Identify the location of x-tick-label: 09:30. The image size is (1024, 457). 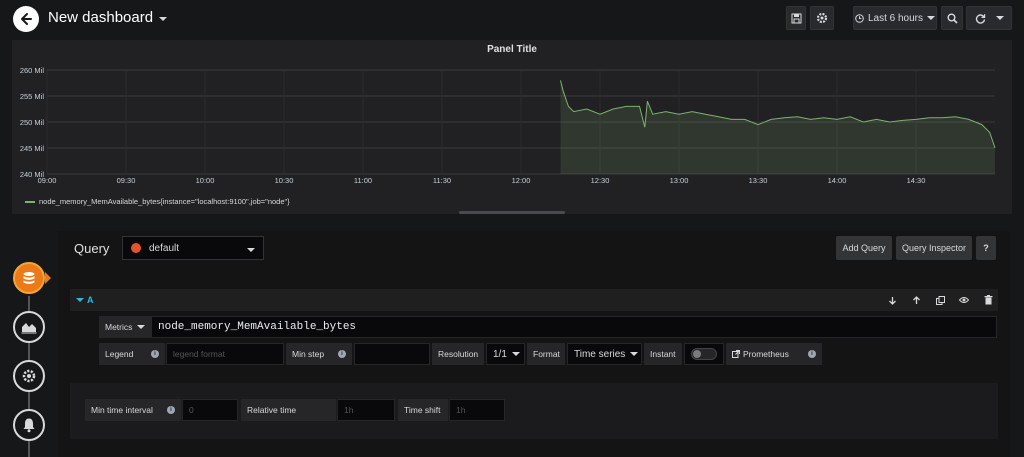
(126, 180).